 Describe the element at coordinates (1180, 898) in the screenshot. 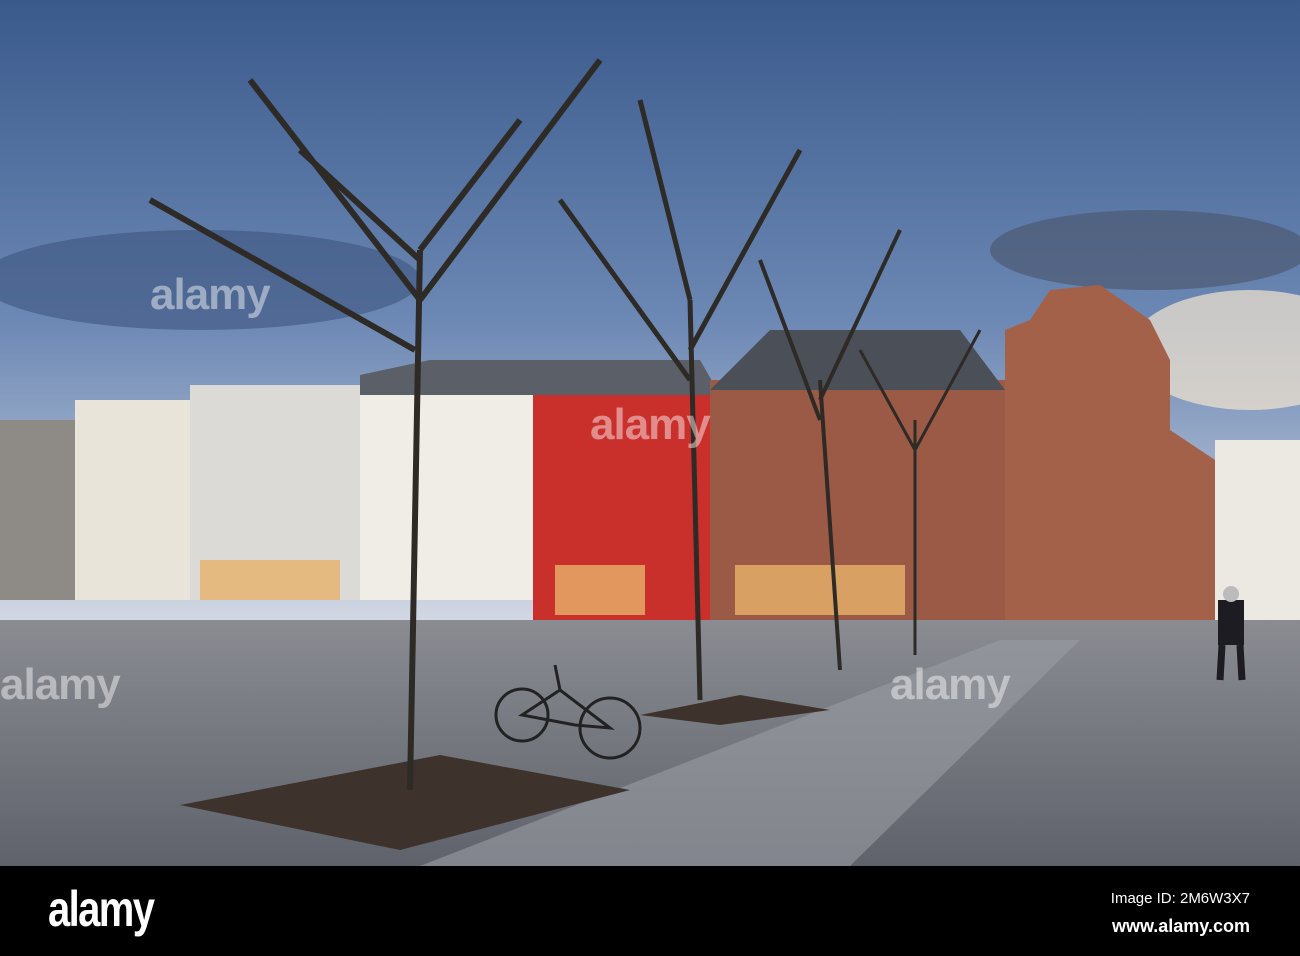

I see `image-id: Image ID: 2M6W3X7` at that location.